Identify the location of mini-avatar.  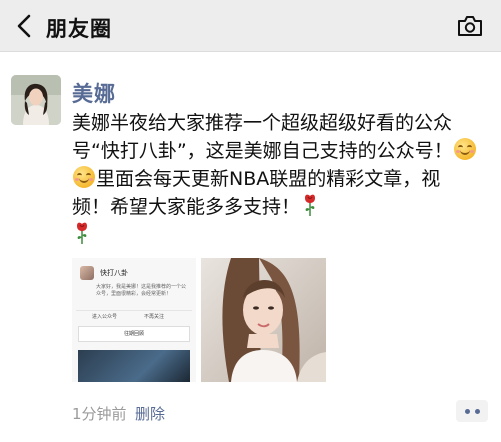
(87, 273).